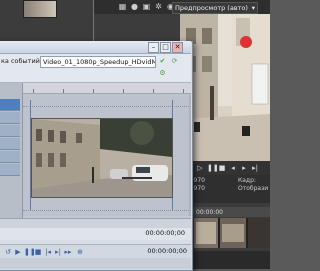 The height and width of the screenshot is (271, 320). Describe the element at coordinates (255, 168) in the screenshot. I see `end-icon: ▸|` at that location.